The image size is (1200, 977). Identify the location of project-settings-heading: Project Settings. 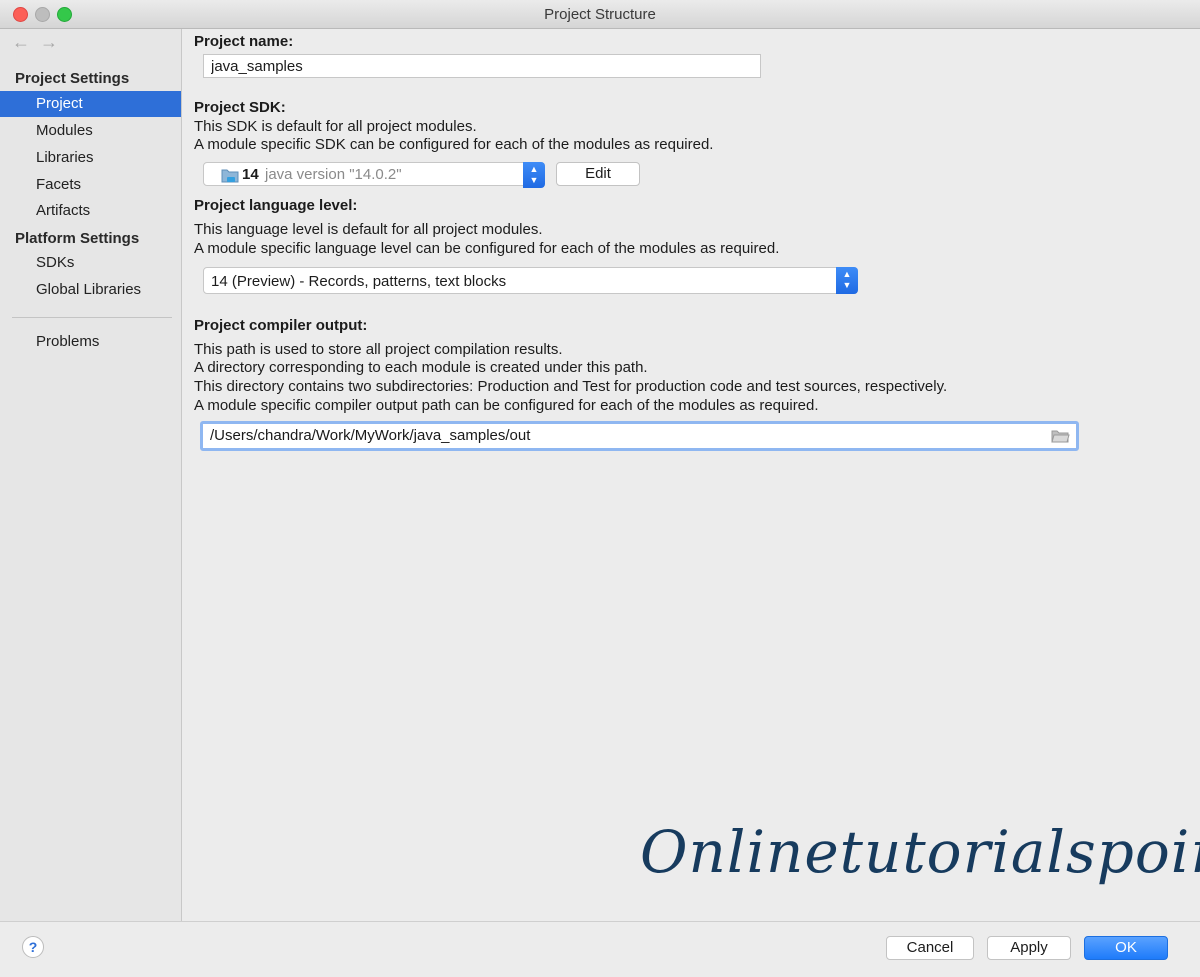
(72, 78).